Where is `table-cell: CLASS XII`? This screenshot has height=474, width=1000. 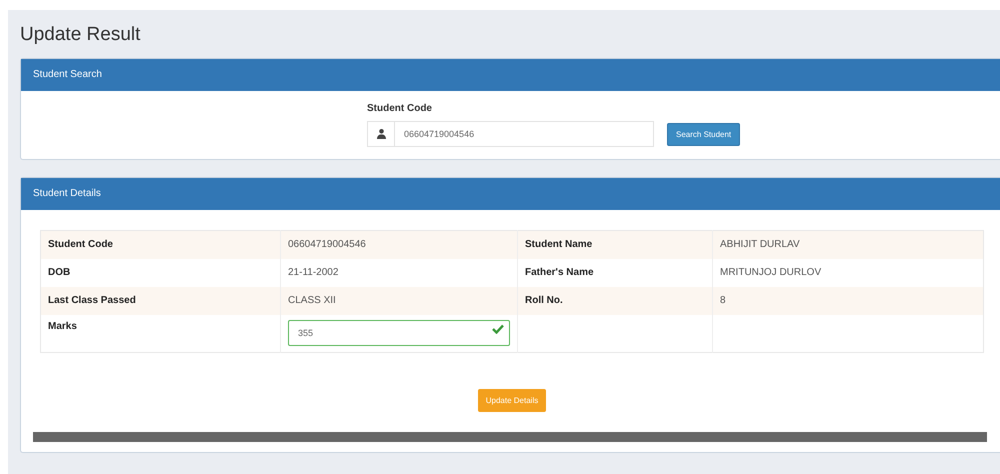 table-cell: CLASS XII is located at coordinates (399, 300).